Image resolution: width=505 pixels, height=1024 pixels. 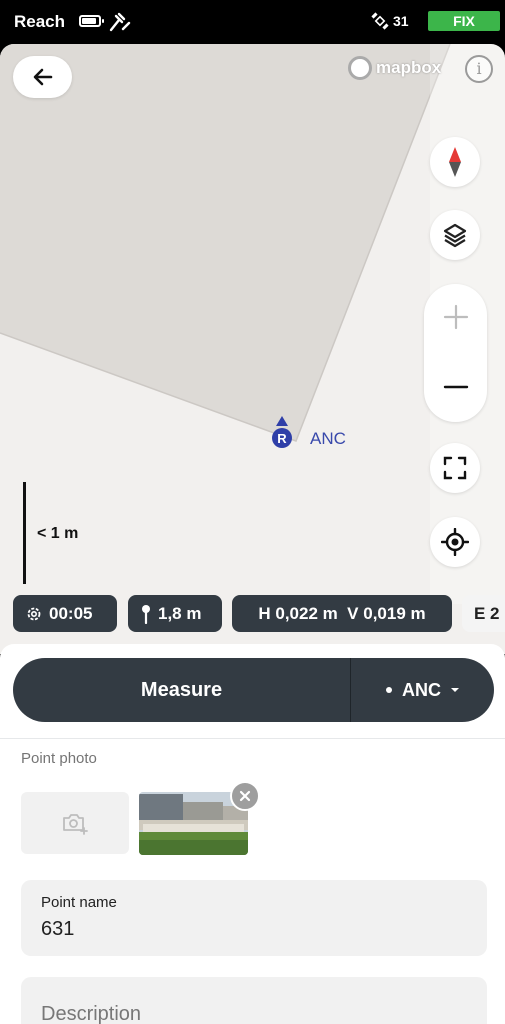 What do you see at coordinates (71, 613) in the screenshot?
I see `elapsed-time-value: 00:05` at bounding box center [71, 613].